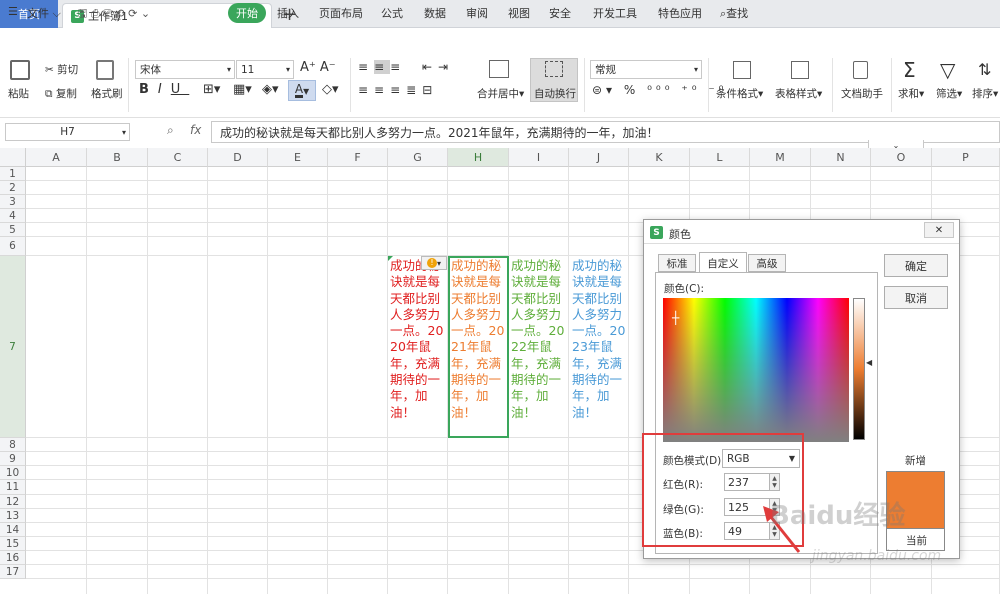 This screenshot has height=594, width=1000. Describe the element at coordinates (13, 347) in the screenshot. I see `row-header-7: 7` at that location.